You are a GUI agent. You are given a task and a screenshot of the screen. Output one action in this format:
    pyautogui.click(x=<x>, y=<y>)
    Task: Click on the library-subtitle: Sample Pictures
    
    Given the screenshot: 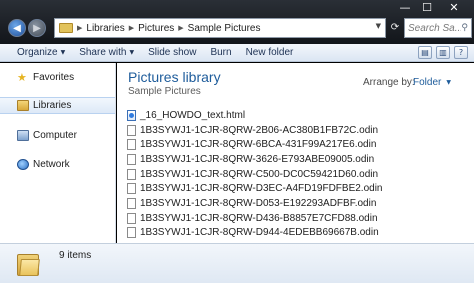 What is the action you would take?
    pyautogui.click(x=164, y=91)
    